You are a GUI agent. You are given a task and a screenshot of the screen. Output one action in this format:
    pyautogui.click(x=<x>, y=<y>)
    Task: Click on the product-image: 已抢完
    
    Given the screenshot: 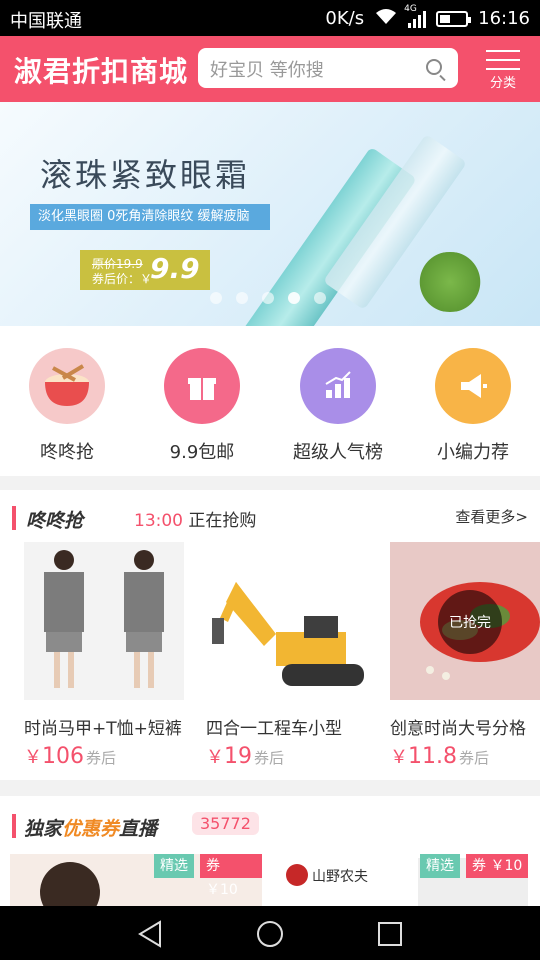 What is the action you would take?
    pyautogui.click(x=465, y=621)
    